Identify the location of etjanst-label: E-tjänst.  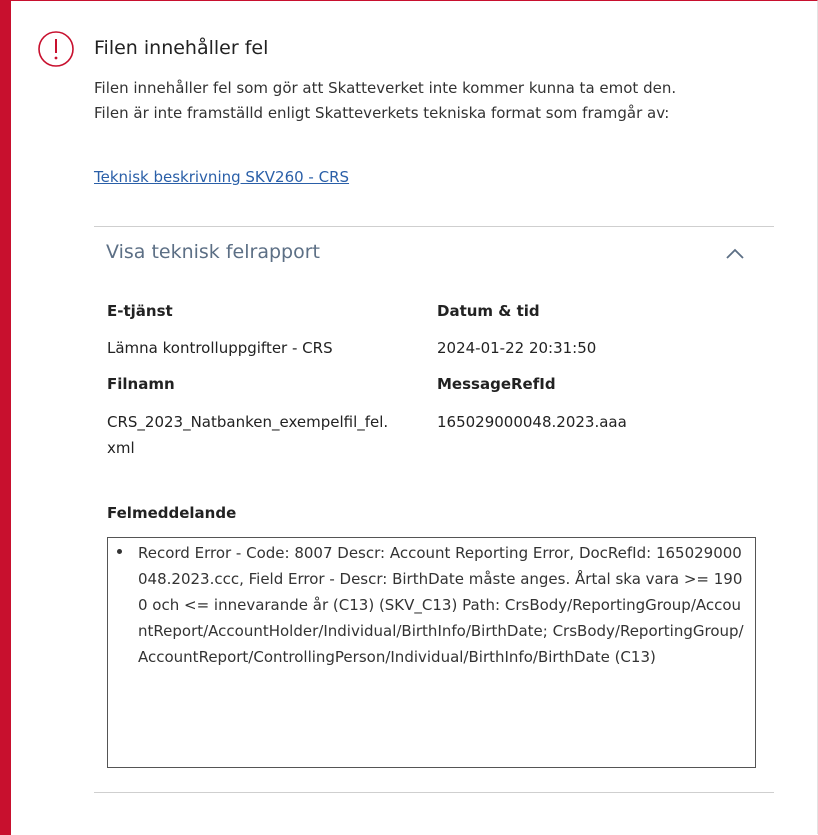
(140, 311).